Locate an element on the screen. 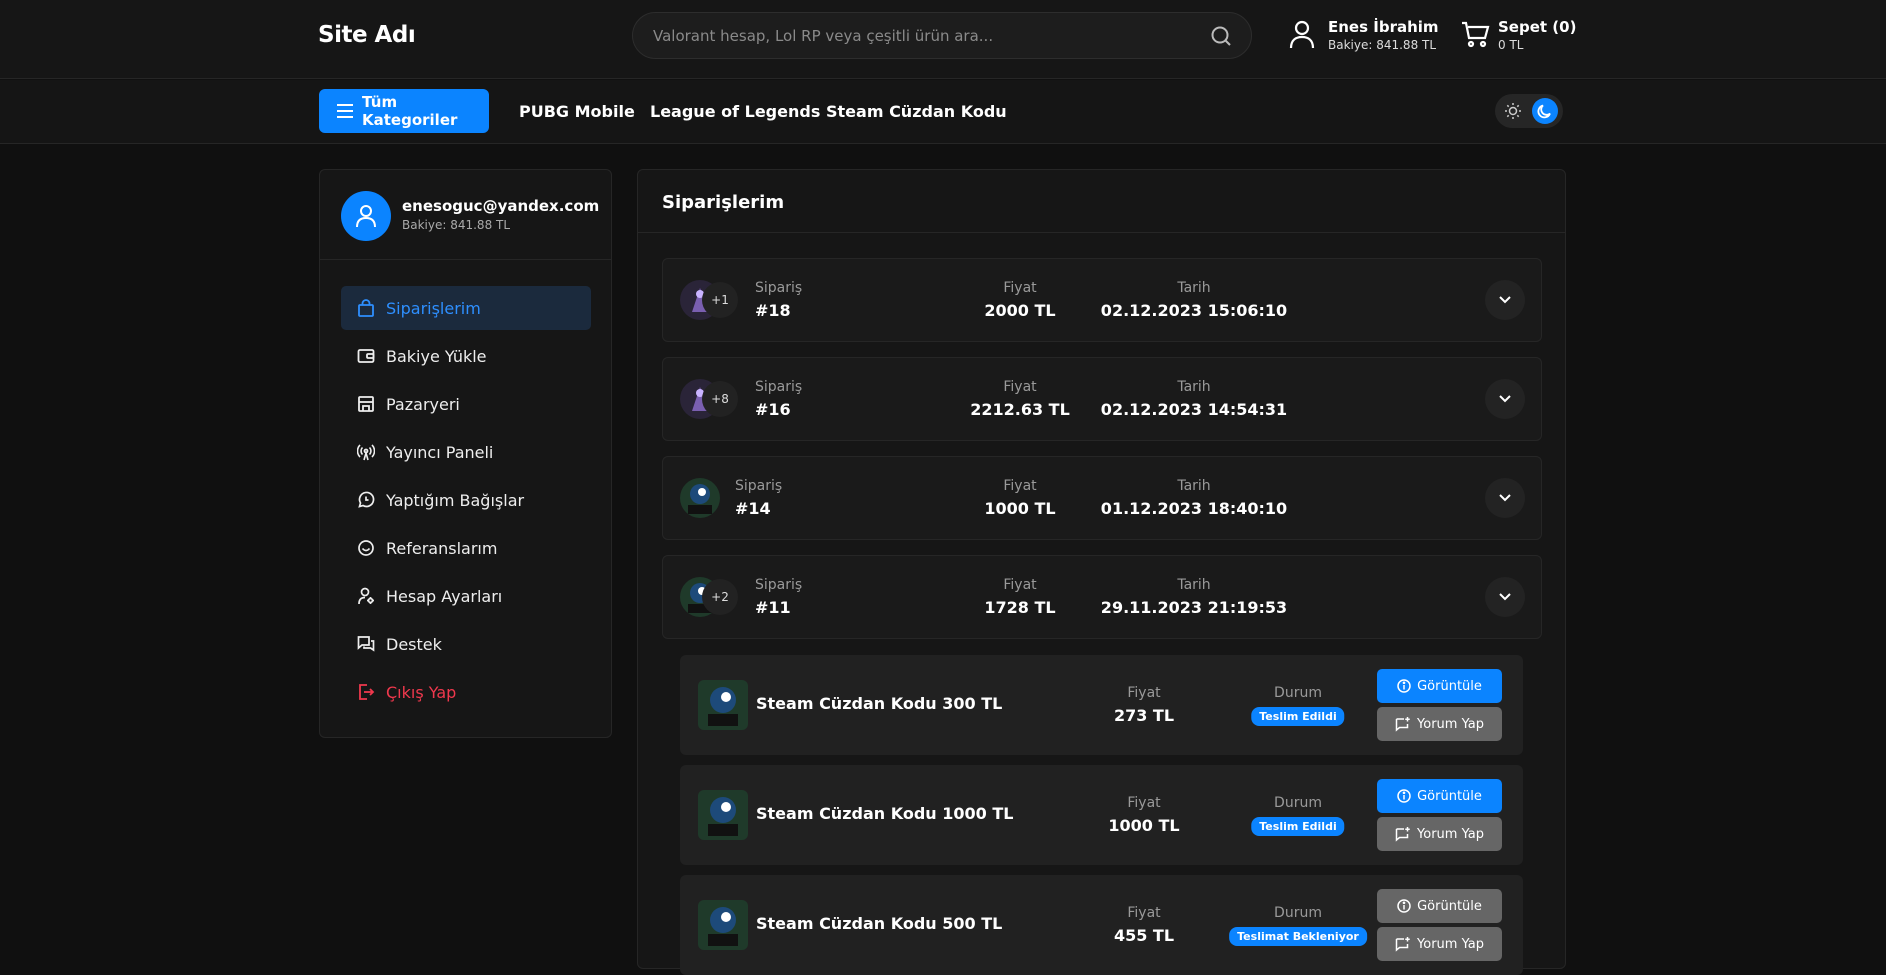 Image resolution: width=1886 pixels, height=975 pixels. cart-label: Sepet (0) is located at coordinates (1537, 27).